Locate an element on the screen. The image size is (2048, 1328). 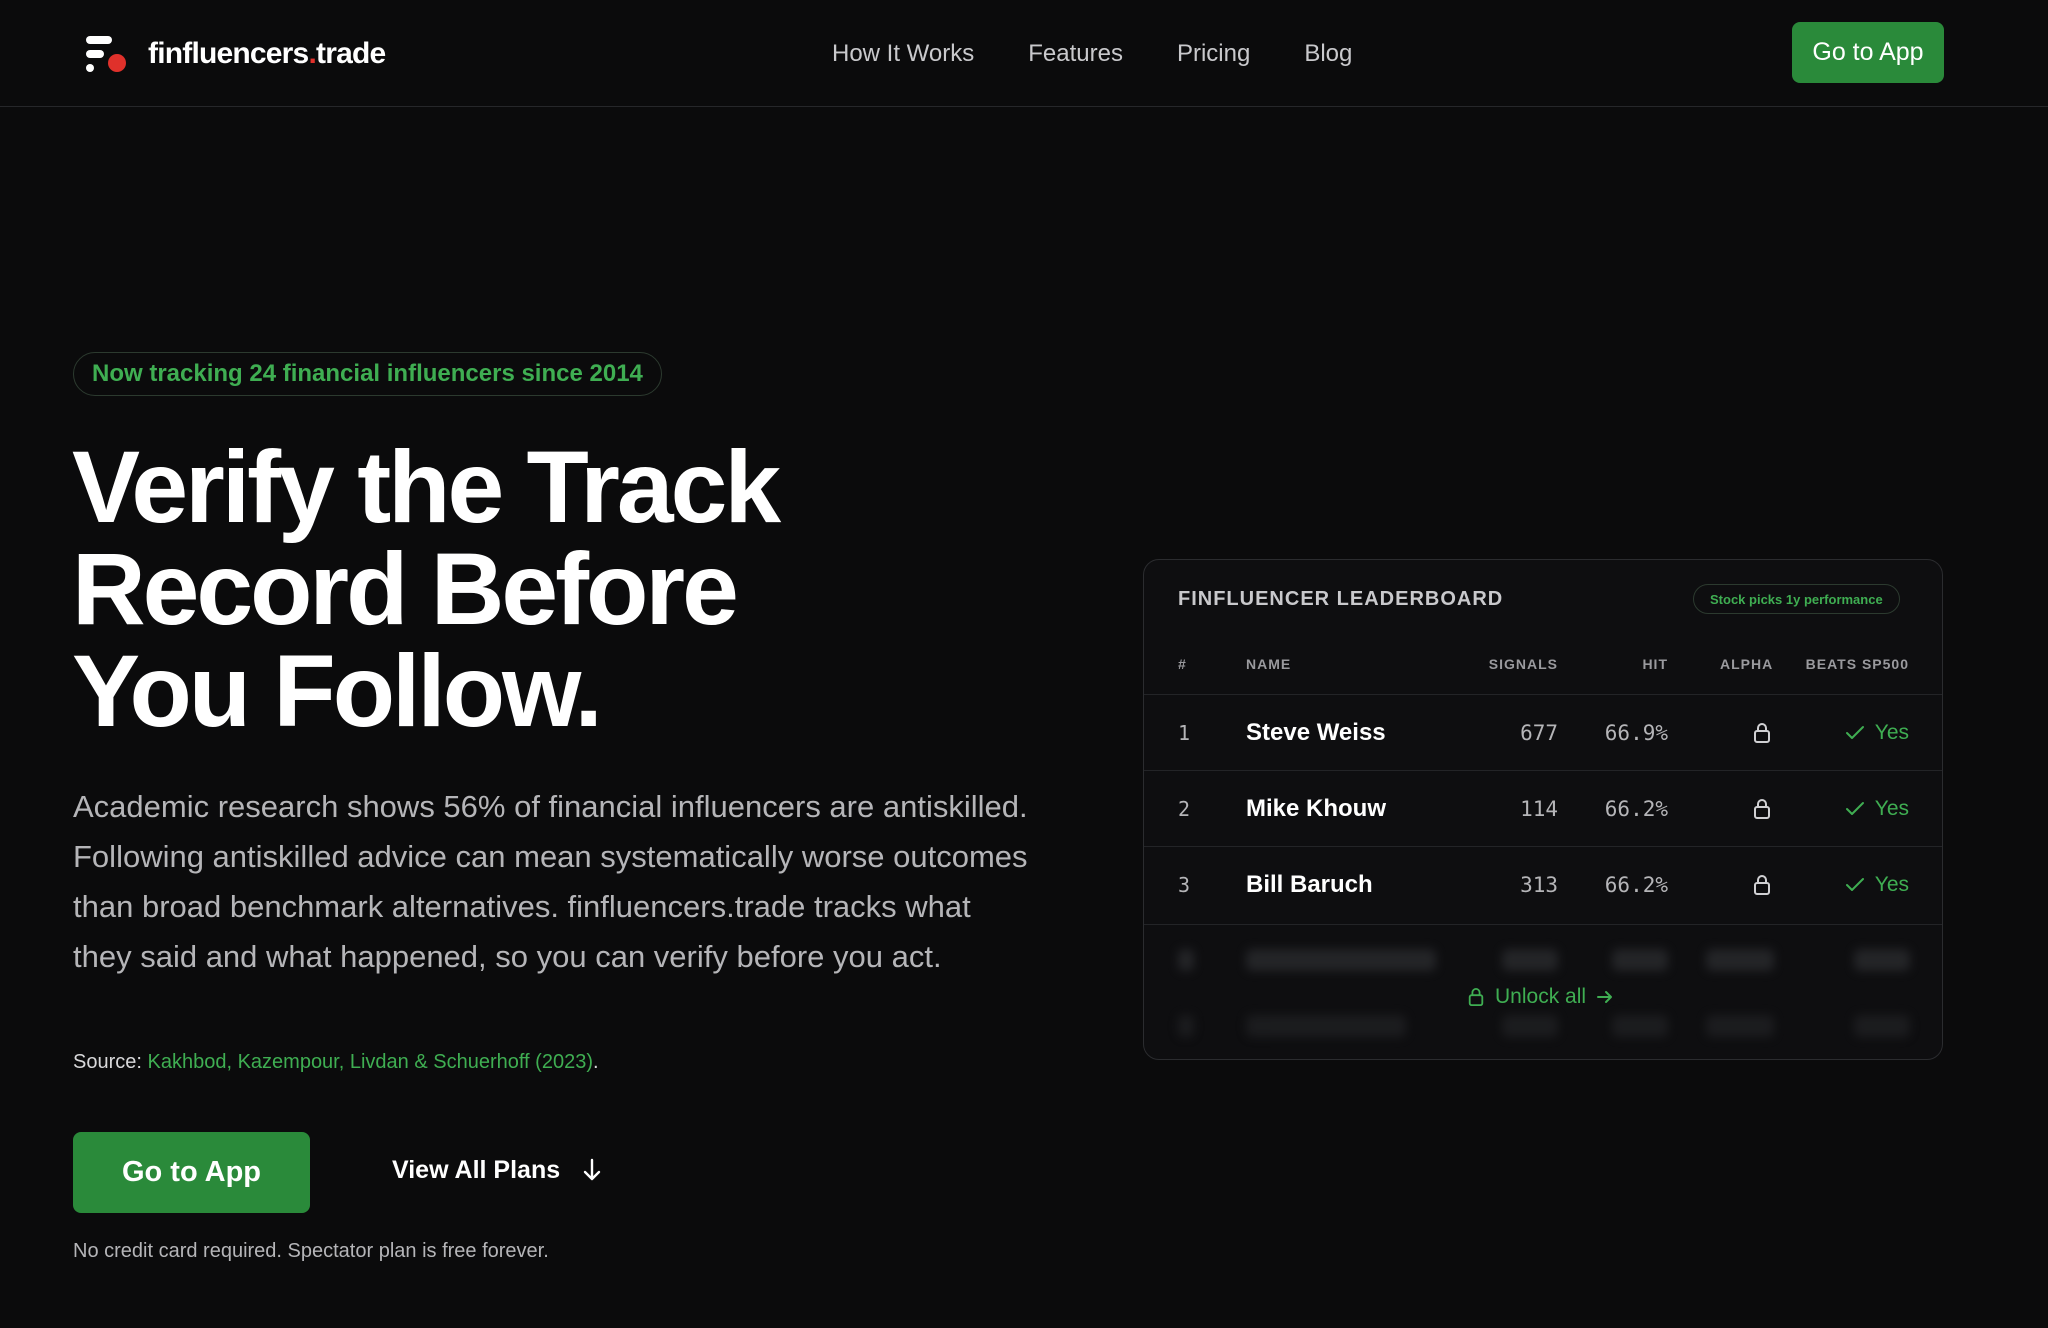
row-rank: 1 is located at coordinates (1184, 733).